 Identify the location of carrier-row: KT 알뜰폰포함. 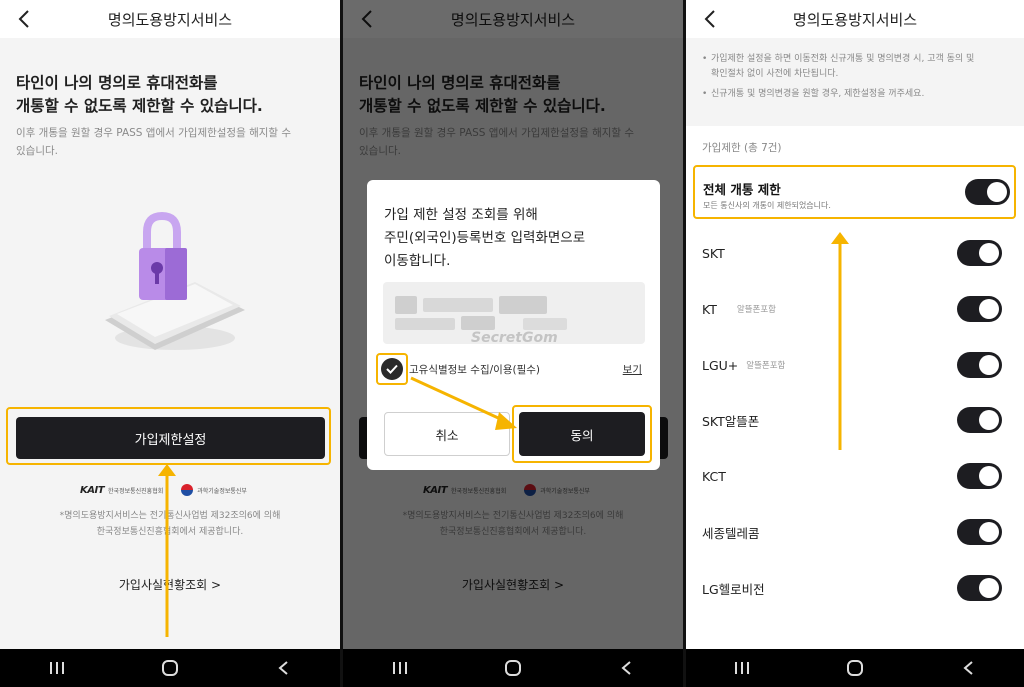
(856, 309).